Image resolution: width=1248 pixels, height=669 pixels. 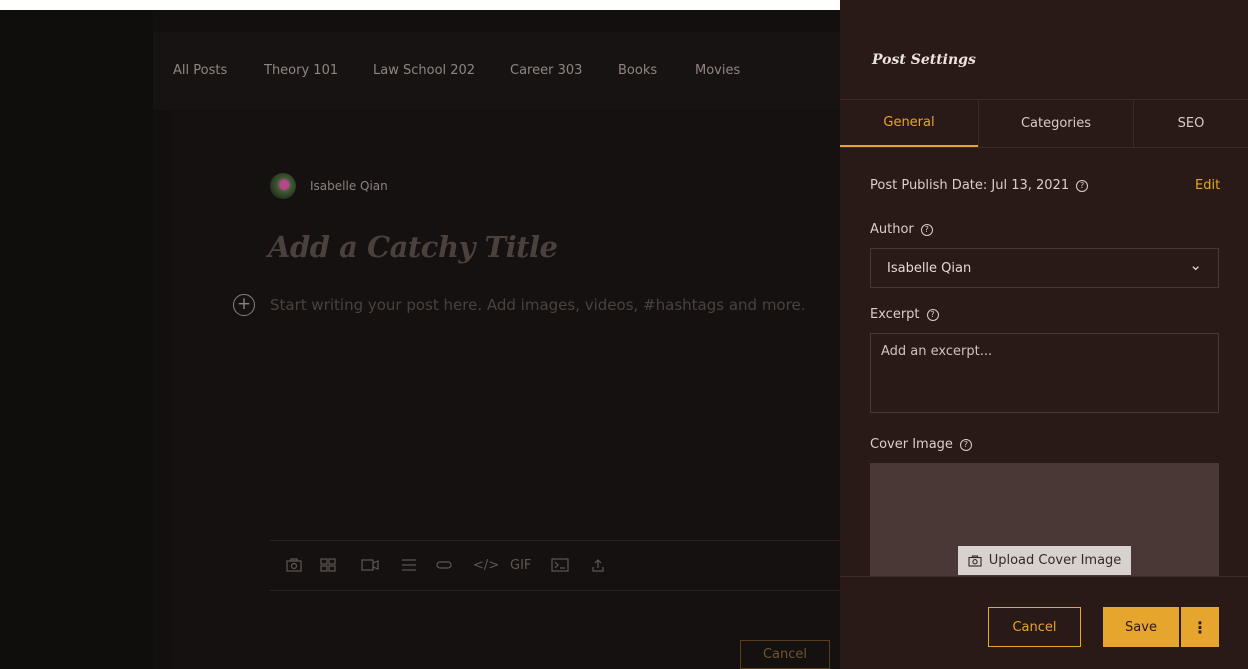 What do you see at coordinates (970, 185) in the screenshot?
I see `publish-date-label: Post Publish Date: Jul 13, 2021` at bounding box center [970, 185].